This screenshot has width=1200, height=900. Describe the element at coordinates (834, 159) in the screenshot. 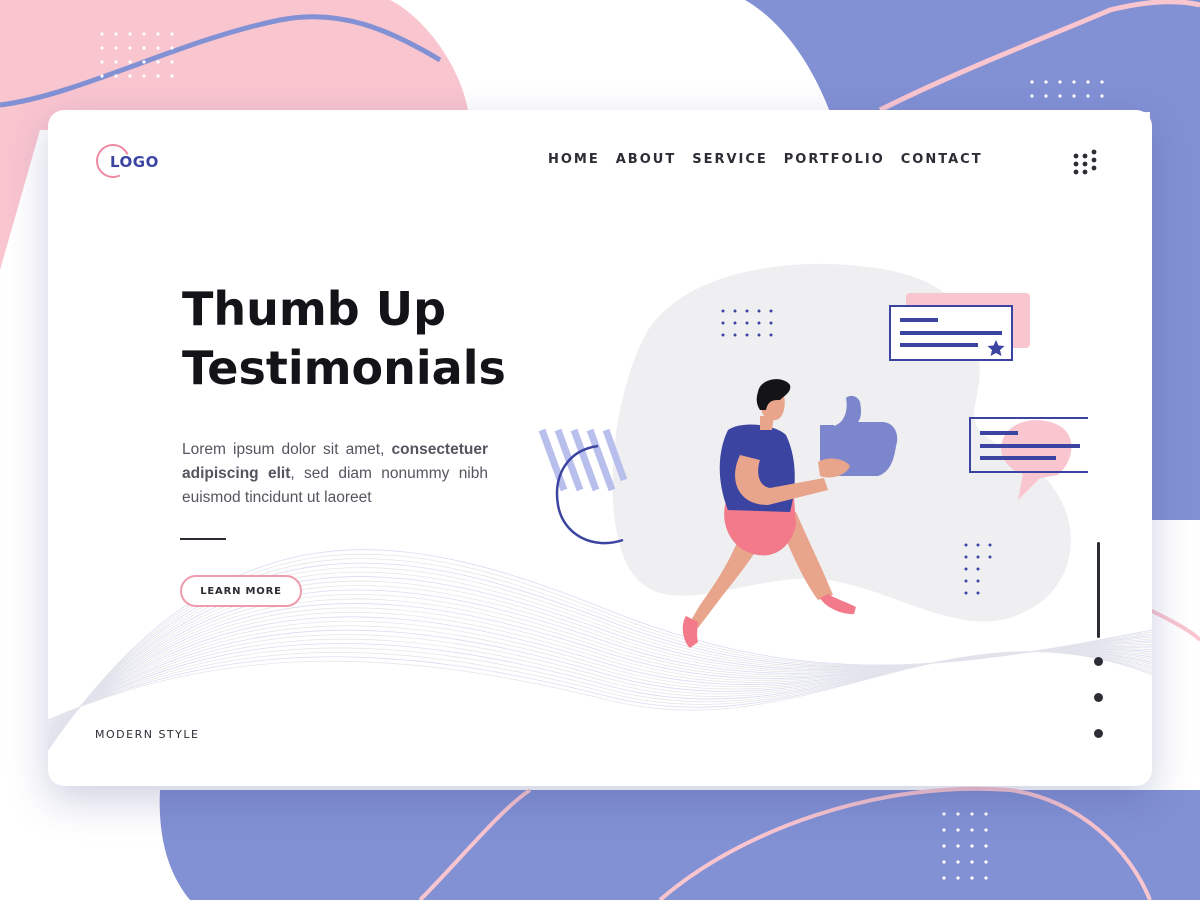

I see `nav-portfolio: PORTFOLIO` at that location.